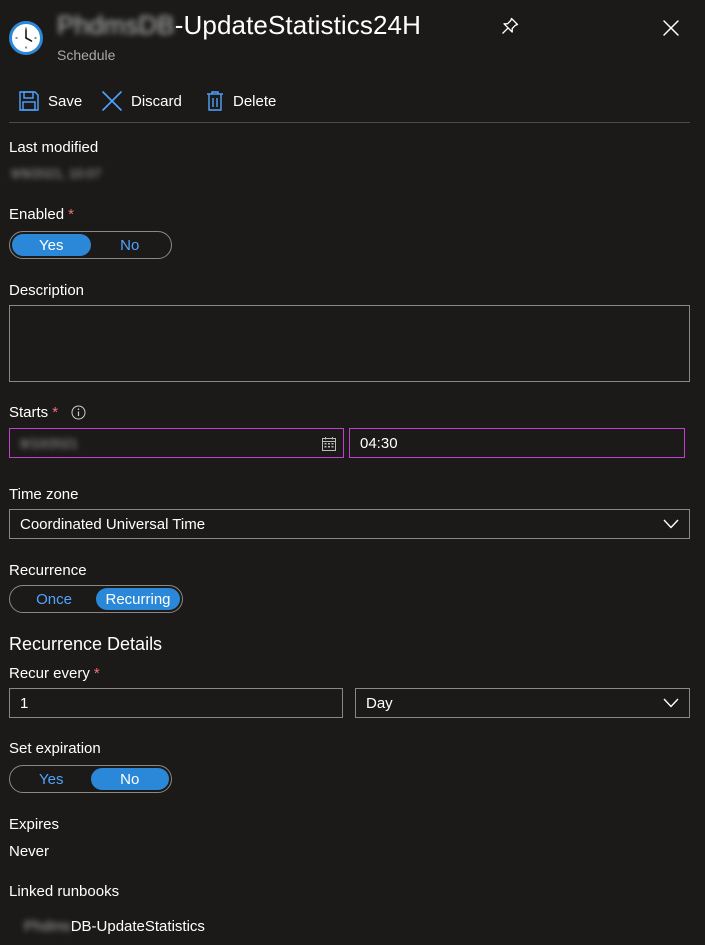 The height and width of the screenshot is (945, 705). Describe the element at coordinates (49, 443) in the screenshot. I see `start-date-value: 9/10/2021` at that location.